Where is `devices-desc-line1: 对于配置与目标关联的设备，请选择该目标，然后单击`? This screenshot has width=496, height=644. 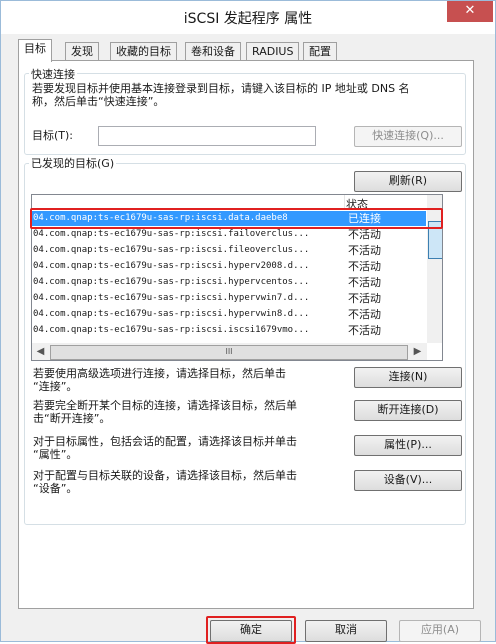 devices-desc-line1: 对于配置与目标关联的设备，请选择该目标，然后单击 is located at coordinates (165, 475).